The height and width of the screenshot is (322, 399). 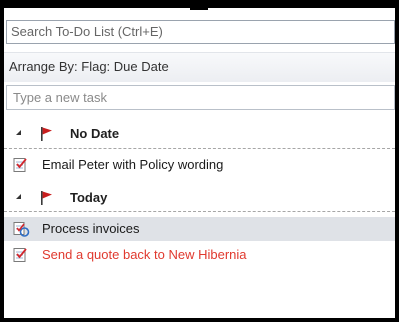 What do you see at coordinates (199, 229) in the screenshot?
I see `task-row-selected: Process invoices` at bounding box center [199, 229].